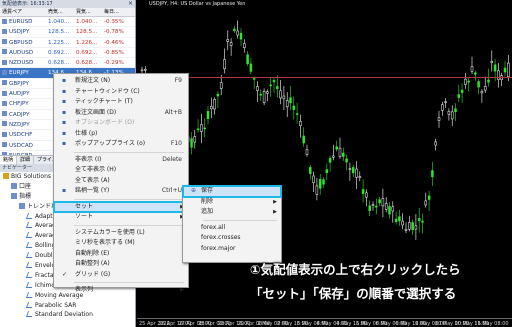 This screenshot has height=327, width=512. What do you see at coordinates (93, 274) in the screenshot?
I see `menu-item-label: グリッド (G)` at bounding box center [93, 274].